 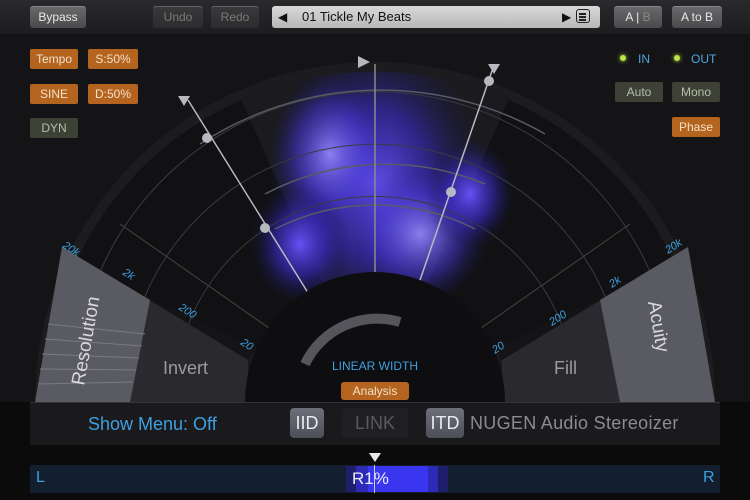 What do you see at coordinates (113, 94) in the screenshot?
I see `depth-button: D:50%` at bounding box center [113, 94].